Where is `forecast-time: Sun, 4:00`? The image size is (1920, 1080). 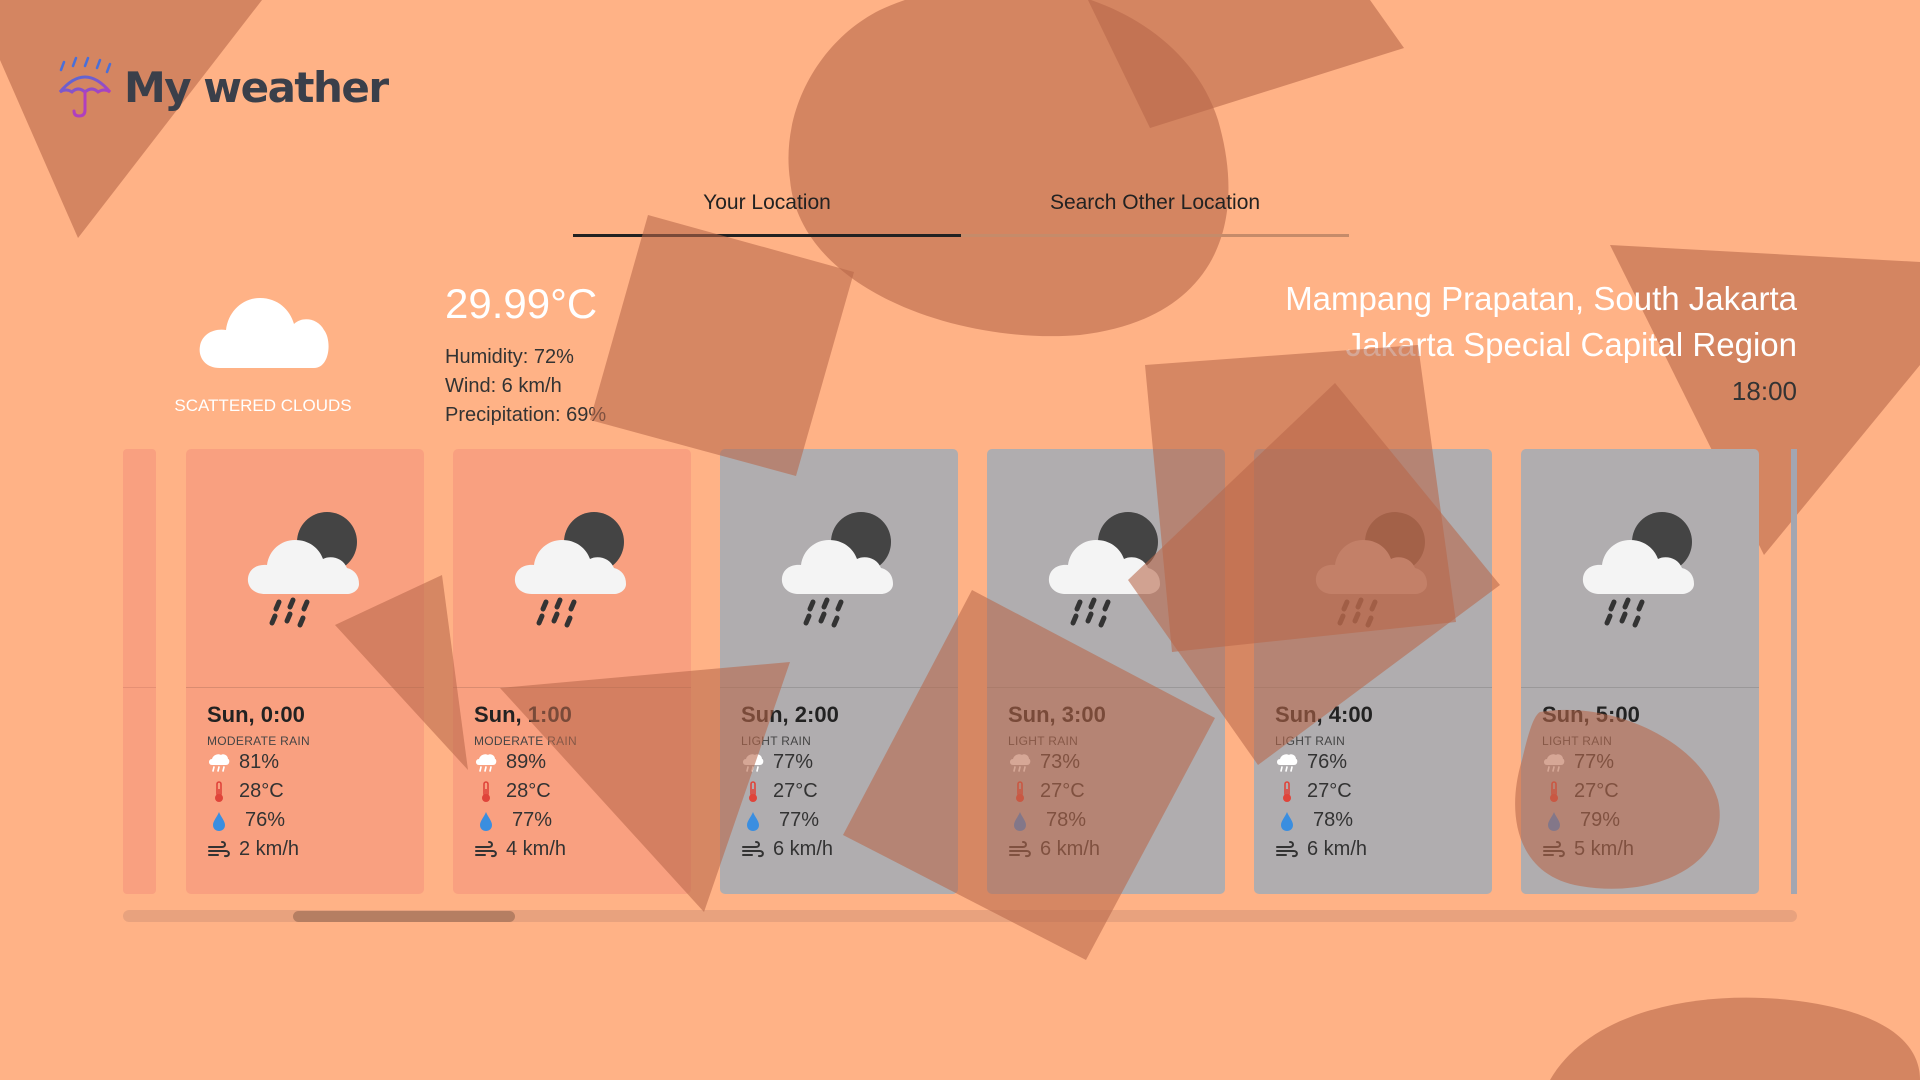
forecast-time: Sun, 4:00 is located at coordinates (1324, 714).